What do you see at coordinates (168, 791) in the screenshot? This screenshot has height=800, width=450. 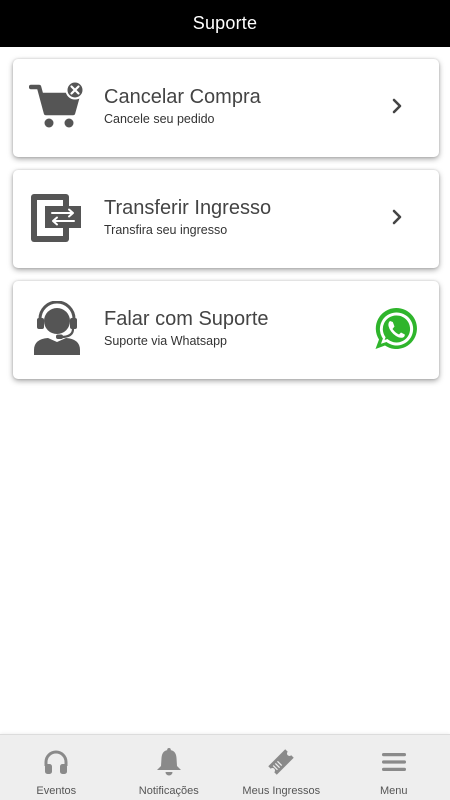 I see `nav-label: Notificações` at bounding box center [168, 791].